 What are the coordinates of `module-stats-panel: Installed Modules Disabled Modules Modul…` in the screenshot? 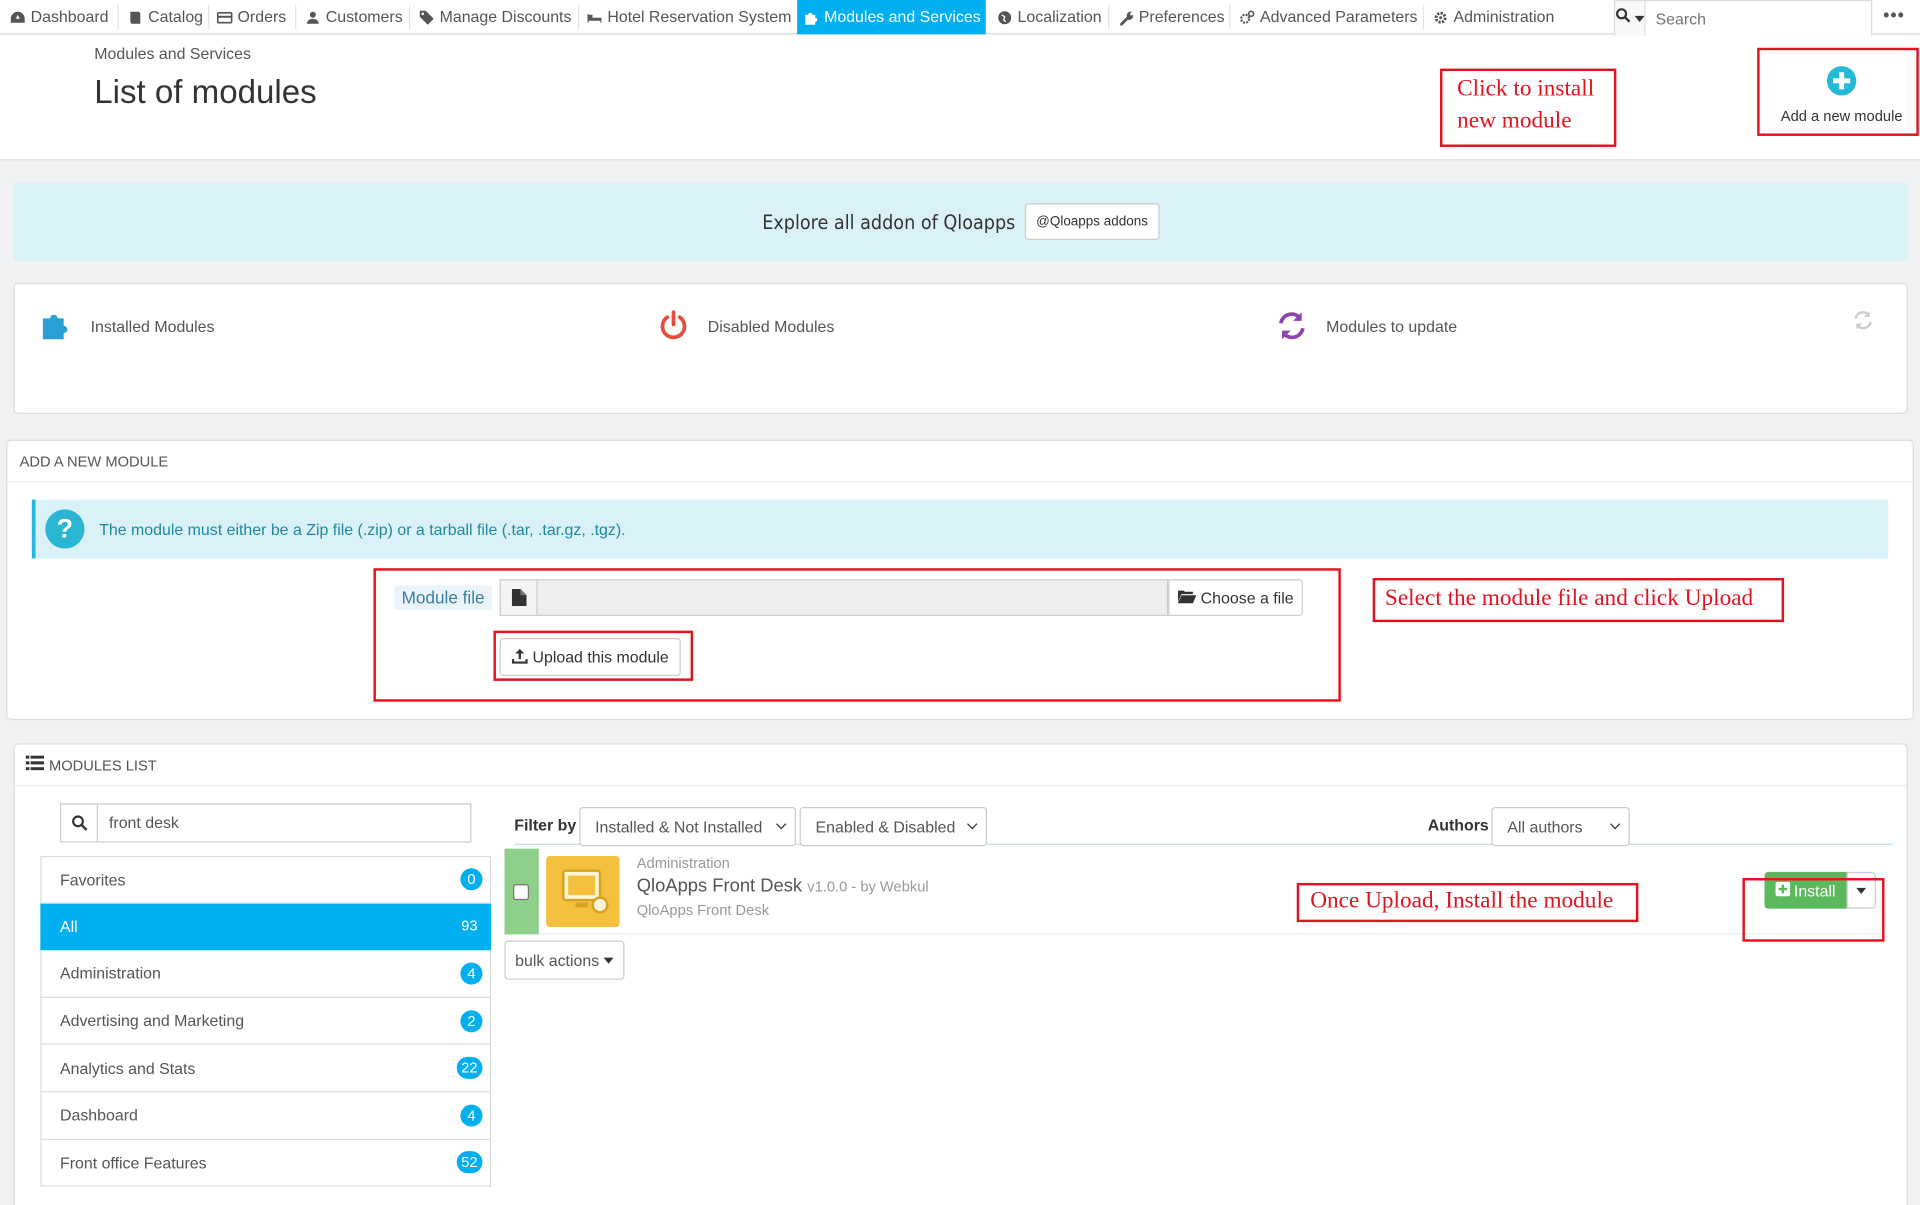 It's located at (960, 348).